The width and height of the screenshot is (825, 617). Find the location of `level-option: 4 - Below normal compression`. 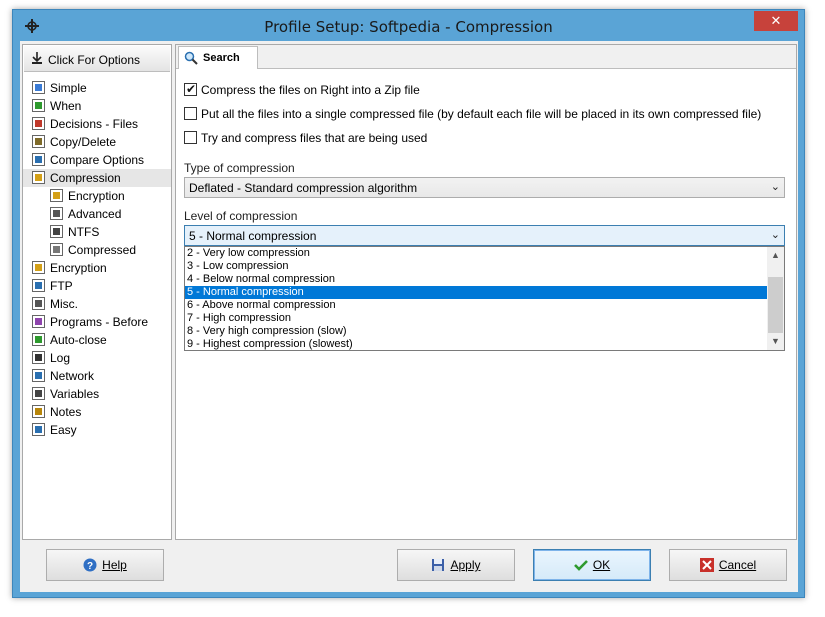

level-option: 4 - Below normal compression is located at coordinates (476, 279).